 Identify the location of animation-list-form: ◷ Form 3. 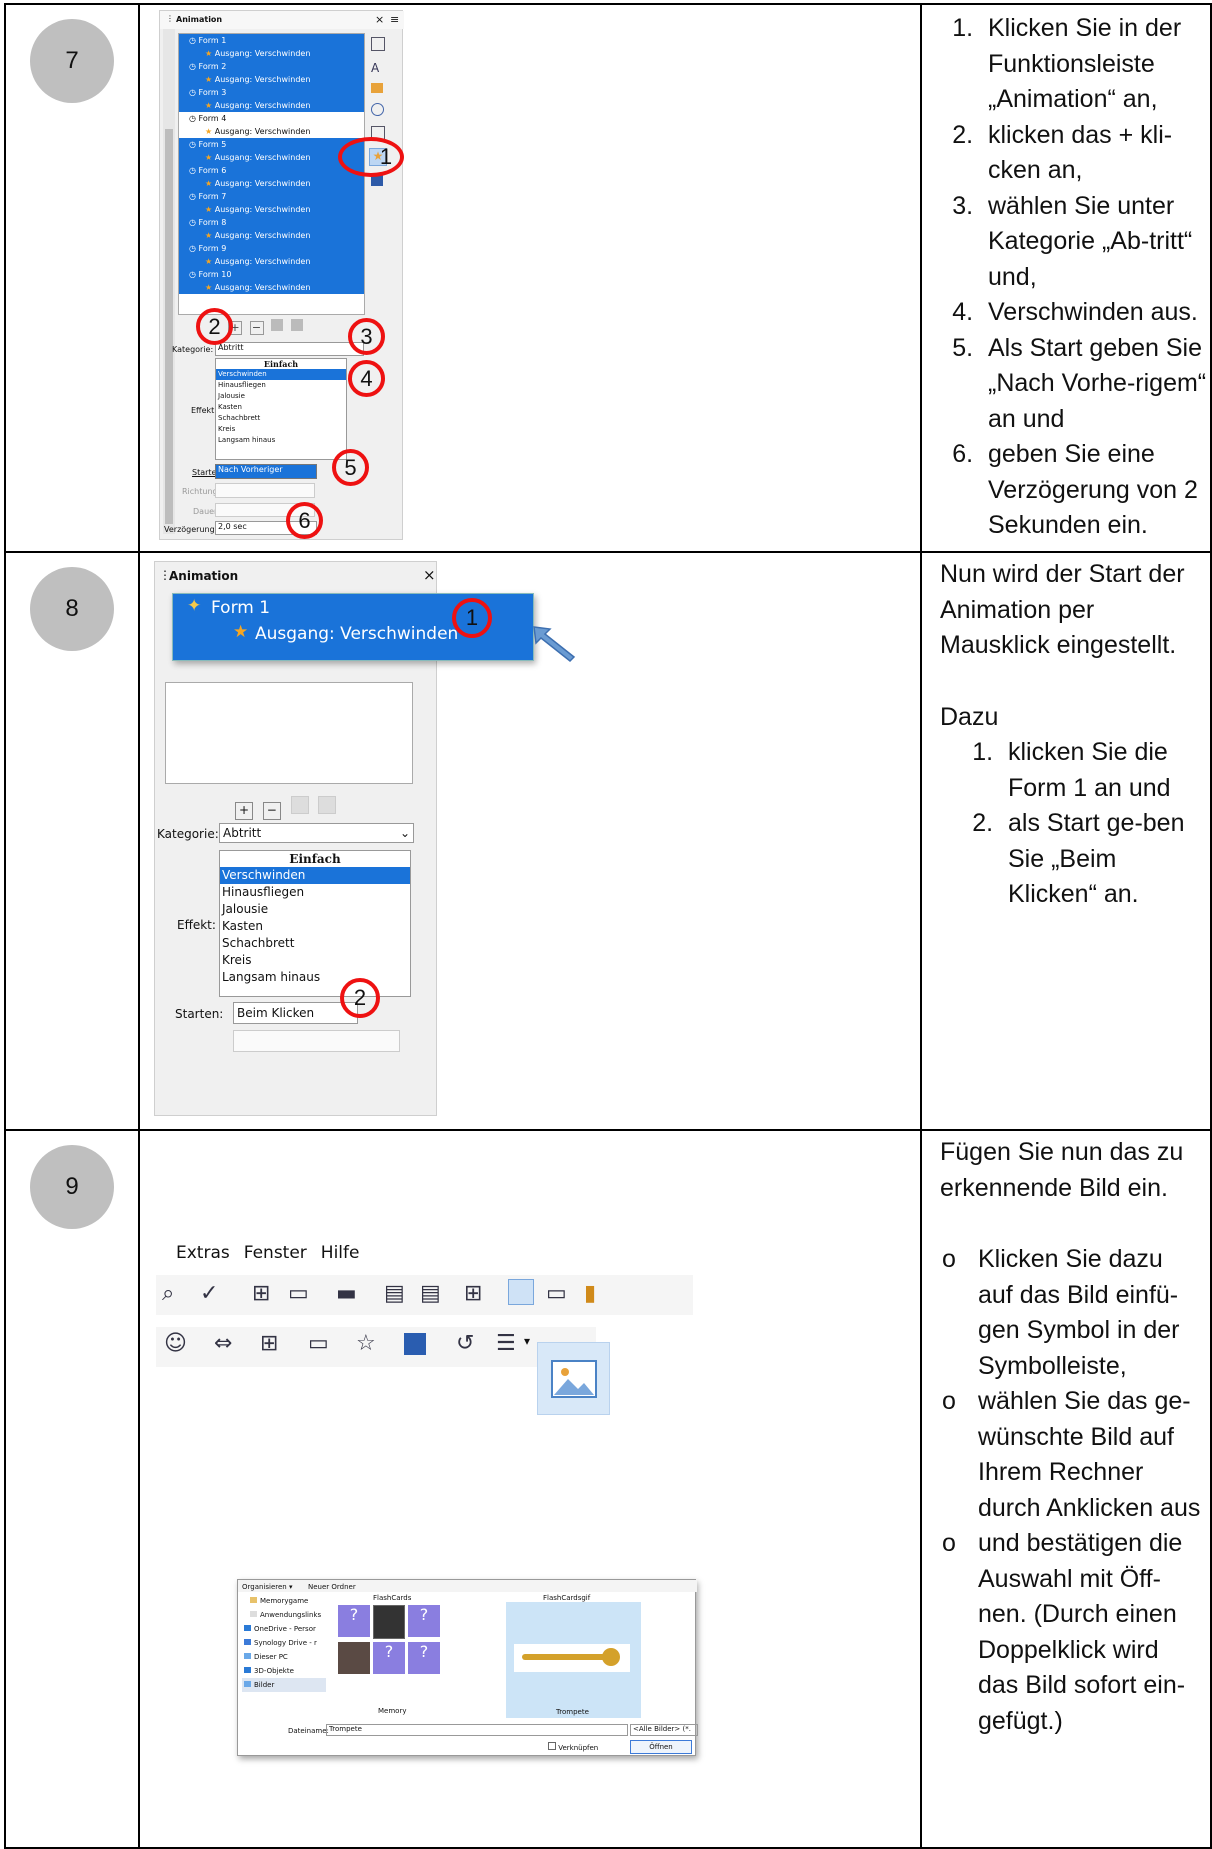
(271, 92).